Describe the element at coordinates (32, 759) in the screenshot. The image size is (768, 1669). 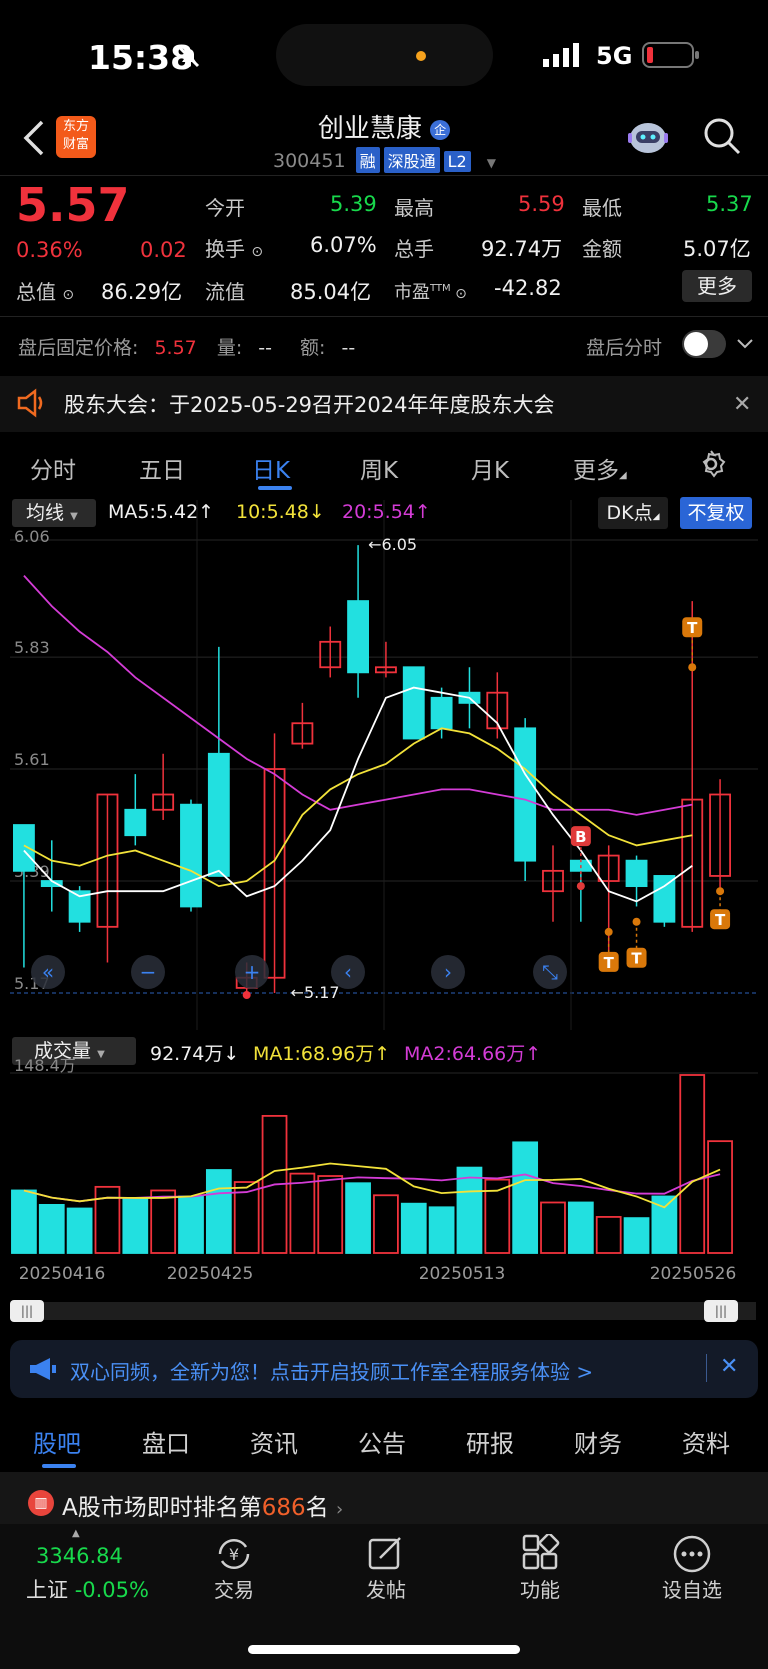
I see `y-tick-label: 5.61` at that location.